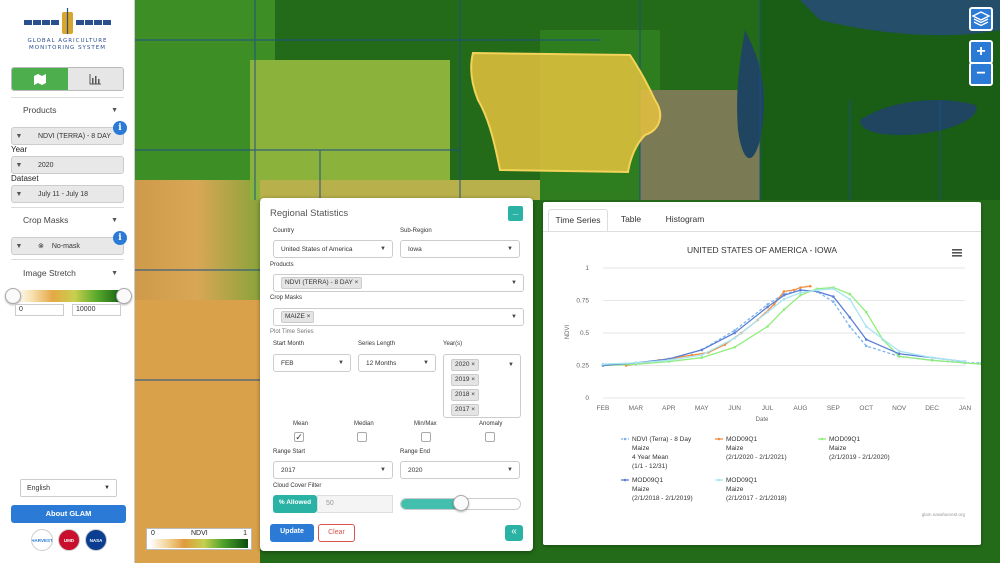 This screenshot has width=1000, height=563. What do you see at coordinates (981, 52) in the screenshot?
I see `zoom-in-button: +` at bounding box center [981, 52].